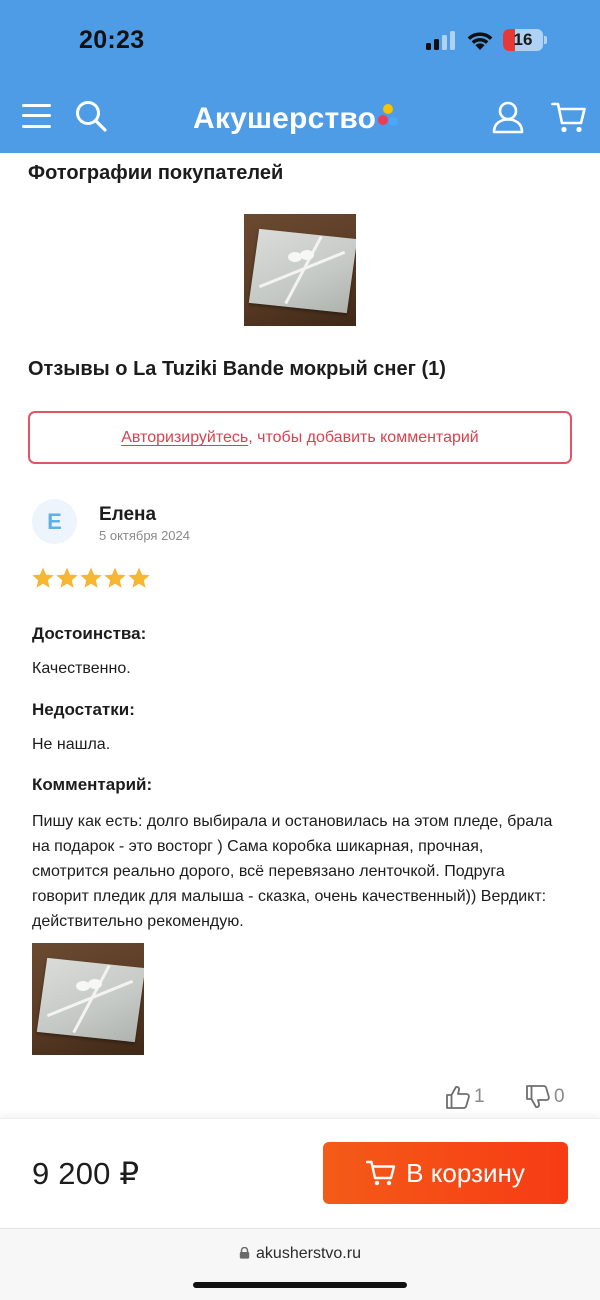 The image size is (600, 1300). I want to click on cons-label: Недостатки:, so click(83, 709).